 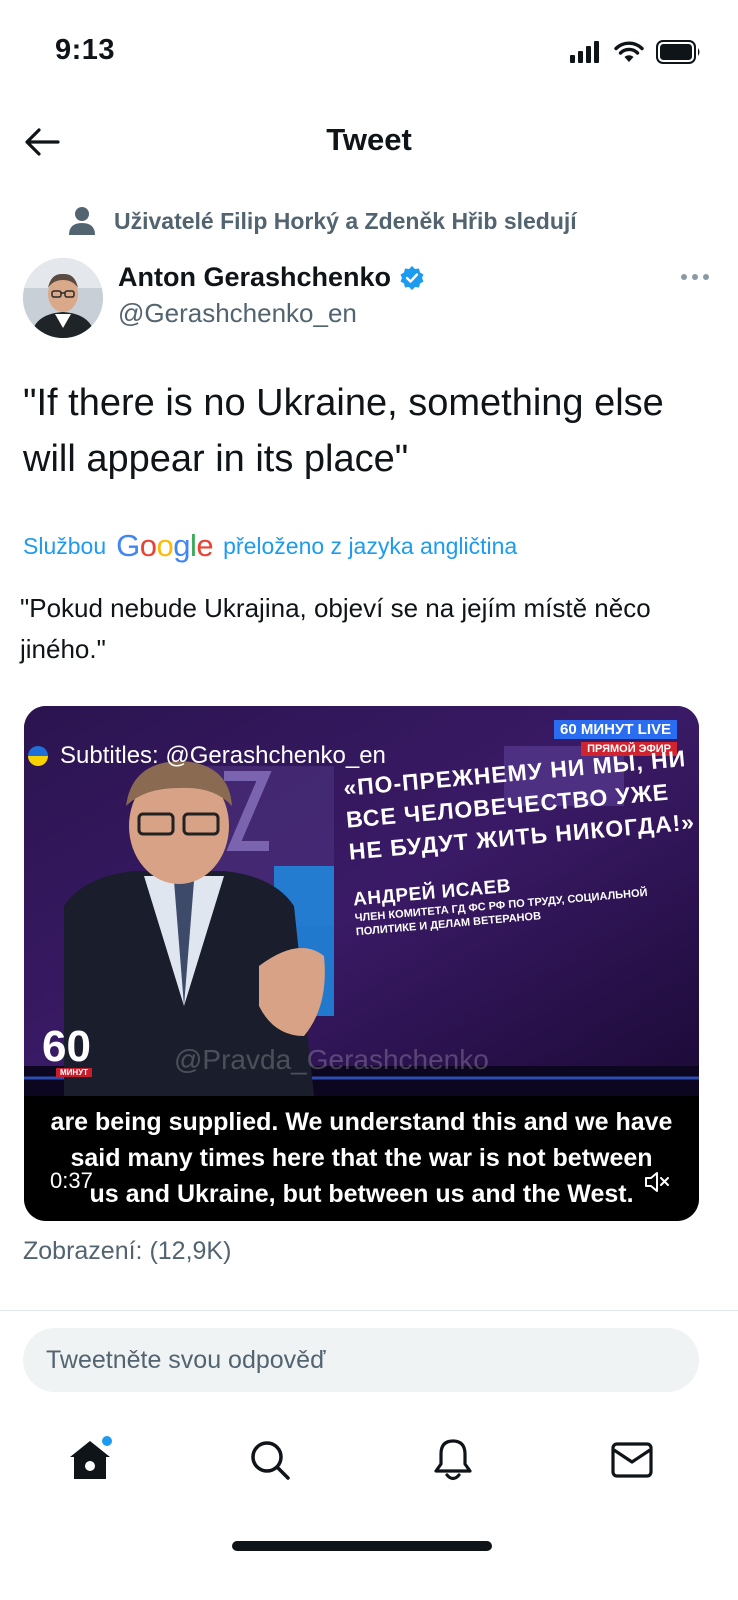 I want to click on mute-button, so click(x=657, y=1182).